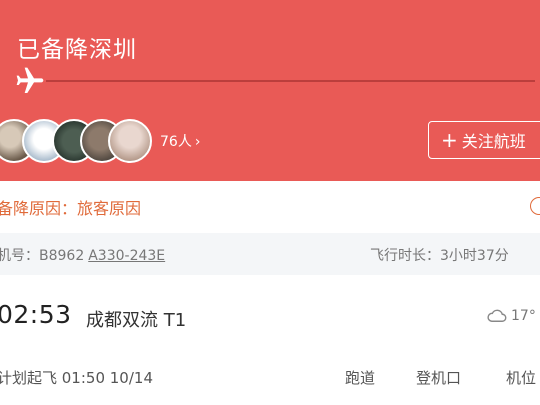 Image resolution: width=540 pixels, height=405 pixels. I want to click on follower-count-link: 76人 ›, so click(180, 141).